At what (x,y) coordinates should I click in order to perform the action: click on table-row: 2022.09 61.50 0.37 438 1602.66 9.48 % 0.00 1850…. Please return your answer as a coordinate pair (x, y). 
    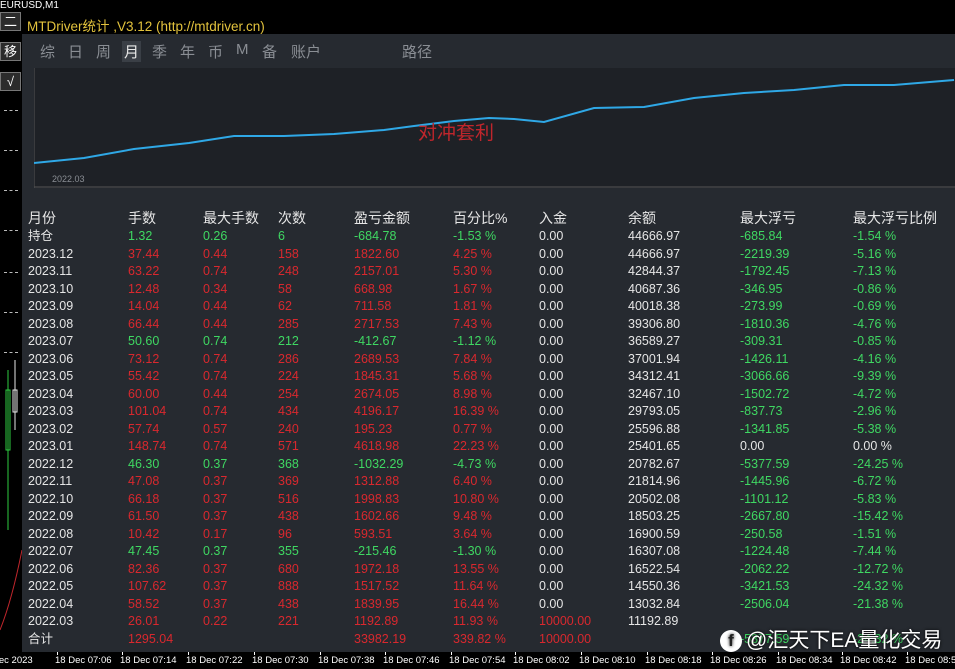
    Looking at the image, I should click on (488, 516).